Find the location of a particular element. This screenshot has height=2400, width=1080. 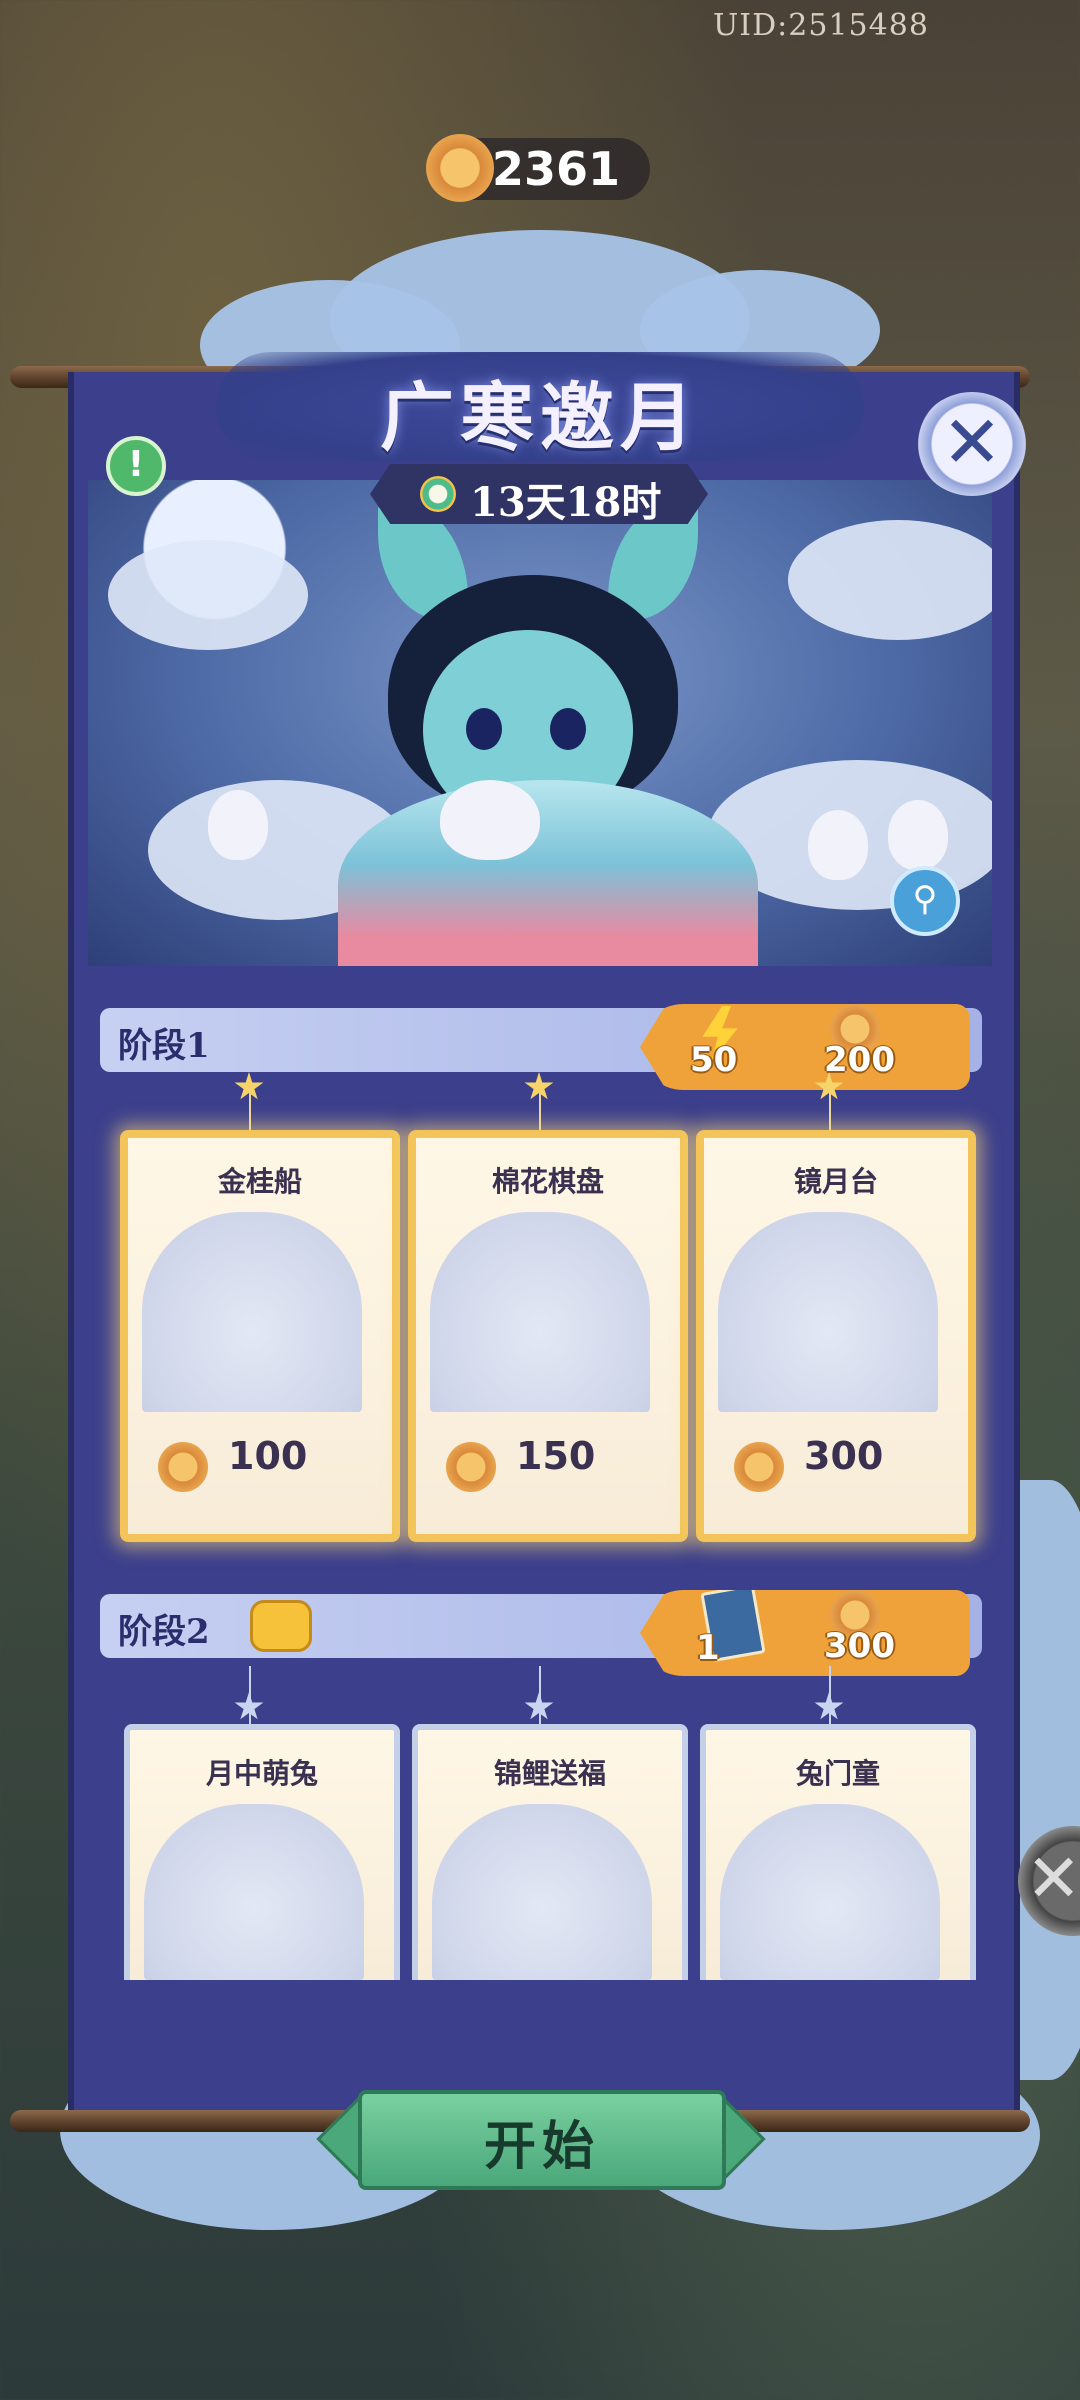

close-button: ✕ is located at coordinates (972, 444).